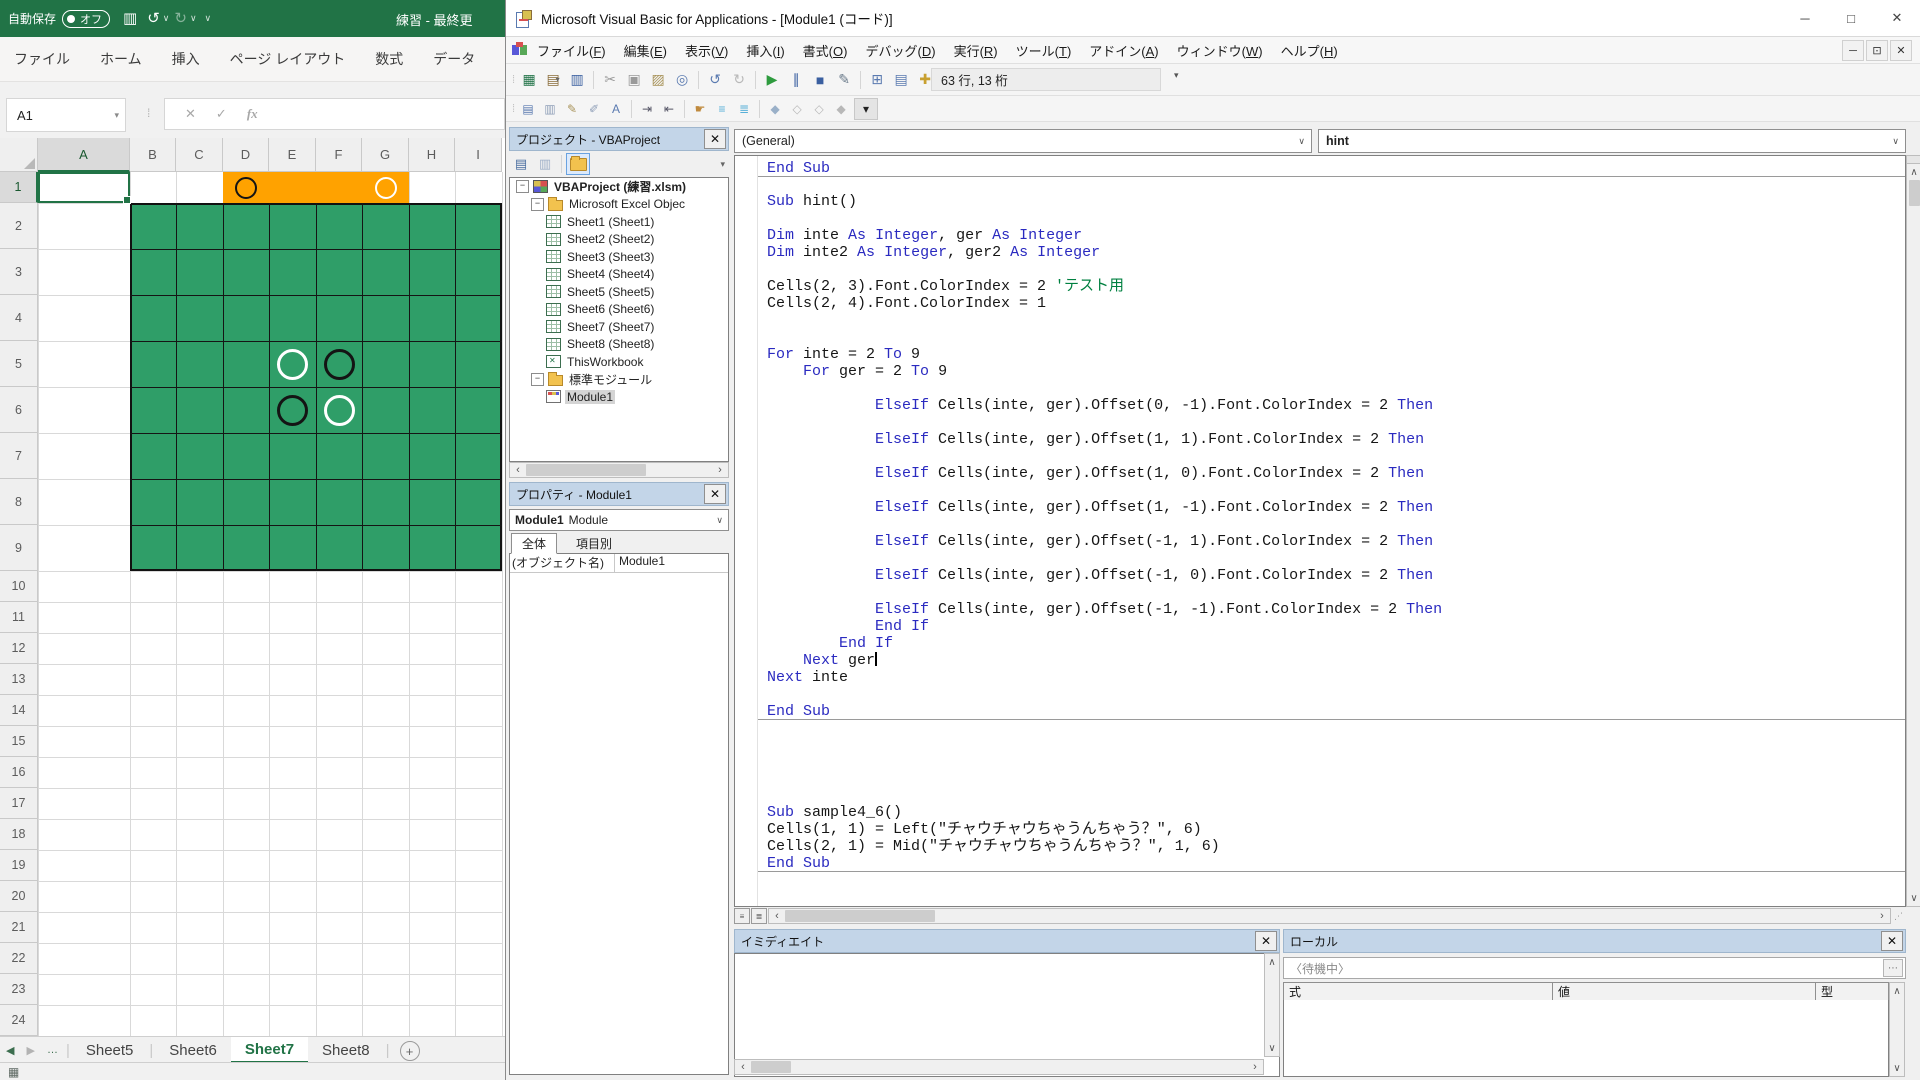 This screenshot has height=1080, width=1920. What do you see at coordinates (19, 187) in the screenshot?
I see `row-header-1: 1` at bounding box center [19, 187].